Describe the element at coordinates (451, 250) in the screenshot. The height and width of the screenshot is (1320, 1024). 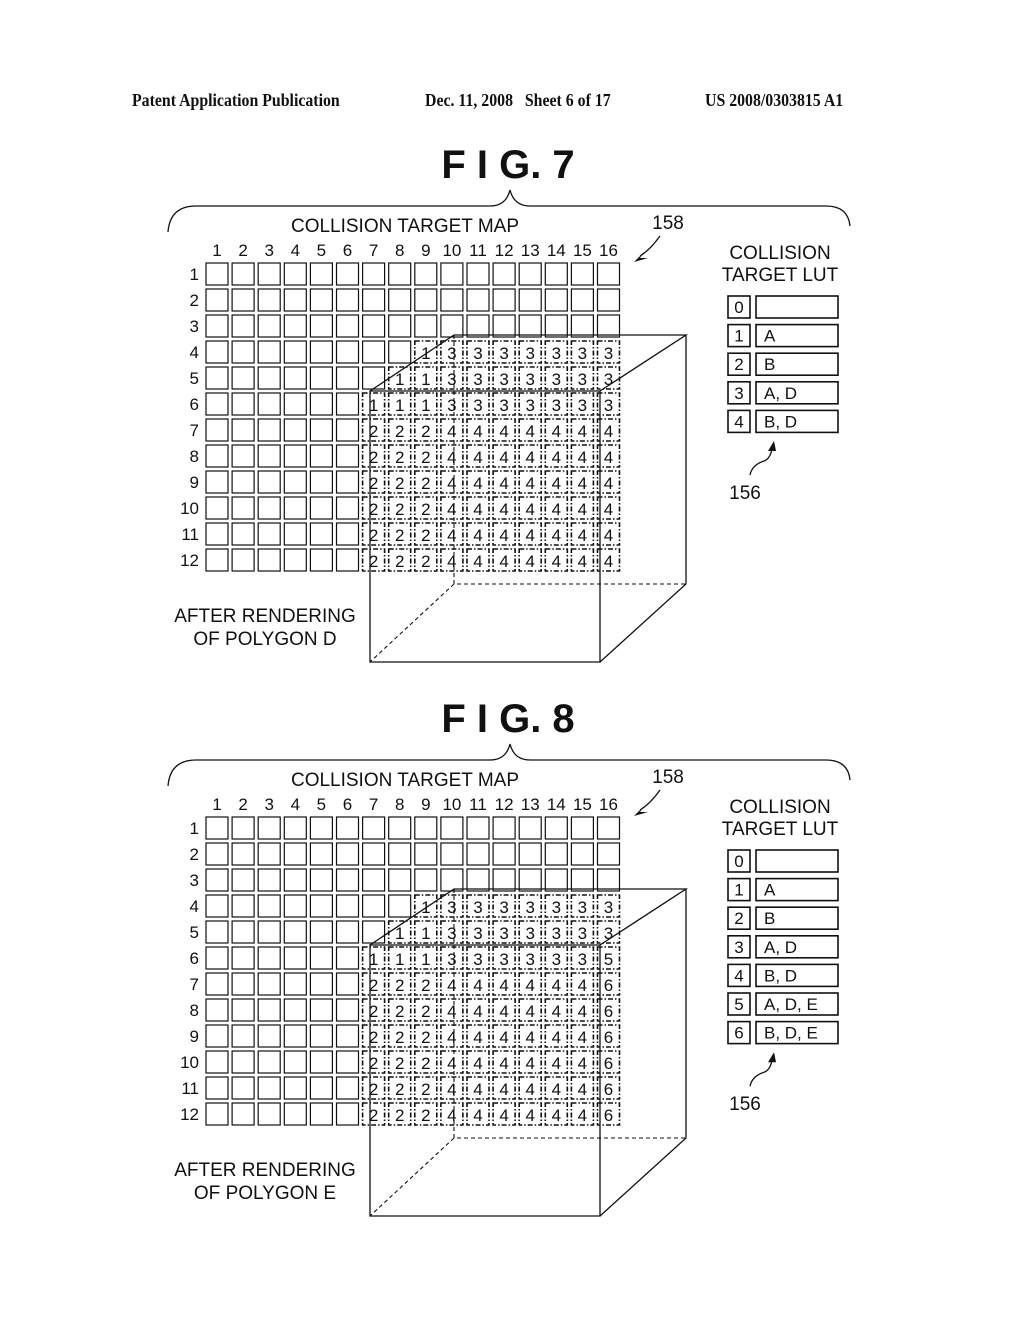
I see `column-header: 10` at that location.